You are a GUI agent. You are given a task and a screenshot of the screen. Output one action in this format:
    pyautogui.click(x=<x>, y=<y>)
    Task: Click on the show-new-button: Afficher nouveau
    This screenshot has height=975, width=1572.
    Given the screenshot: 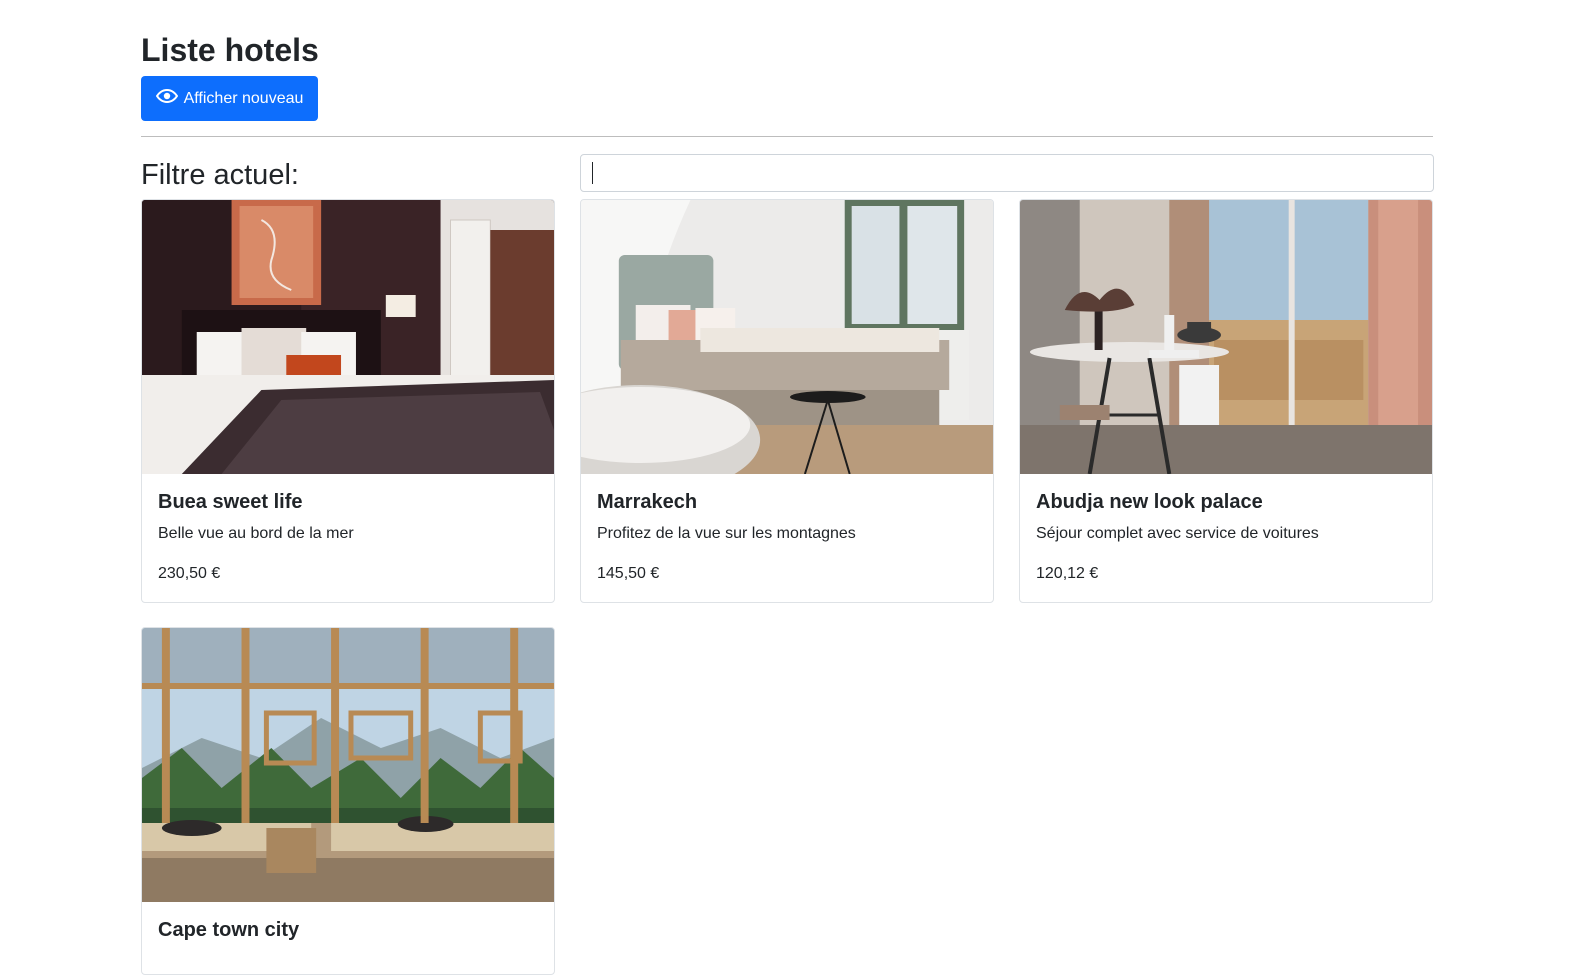 What is the action you would take?
    pyautogui.click(x=229, y=98)
    